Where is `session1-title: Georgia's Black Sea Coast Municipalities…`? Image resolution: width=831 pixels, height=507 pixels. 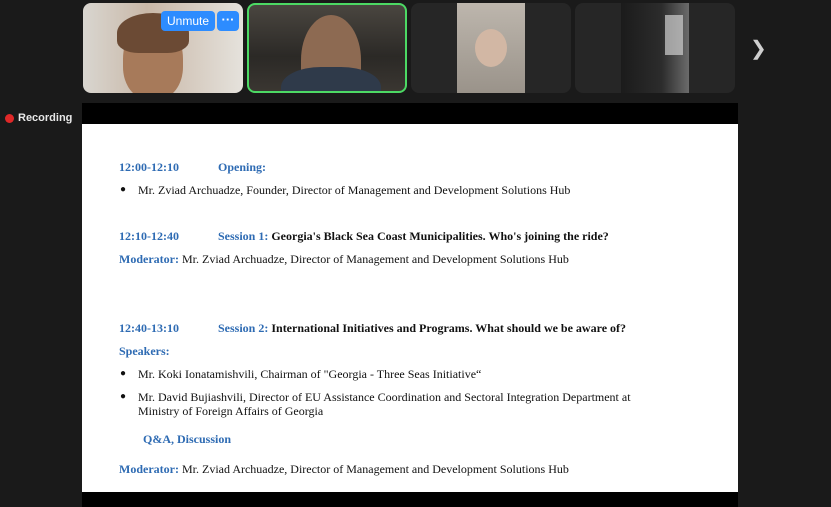
session1-title: Georgia's Black Sea Coast Municipalities… is located at coordinates (440, 236).